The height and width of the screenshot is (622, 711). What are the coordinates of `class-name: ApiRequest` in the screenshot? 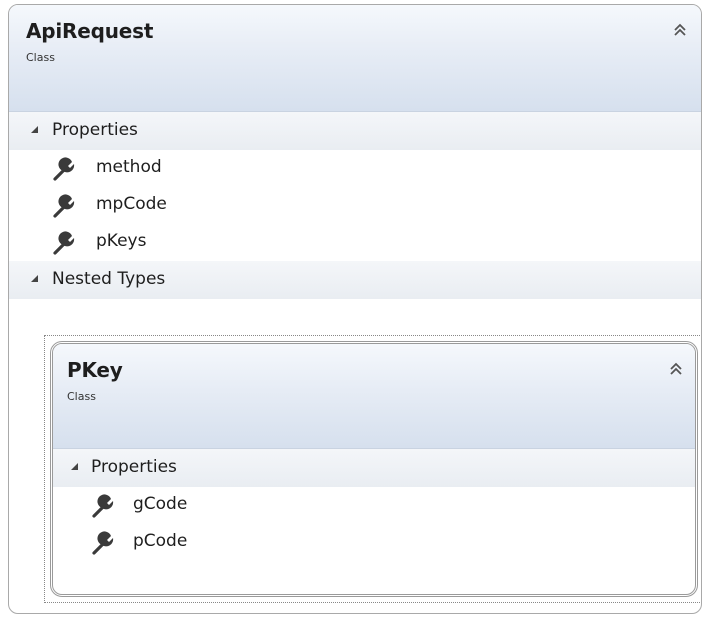 It's located at (90, 31).